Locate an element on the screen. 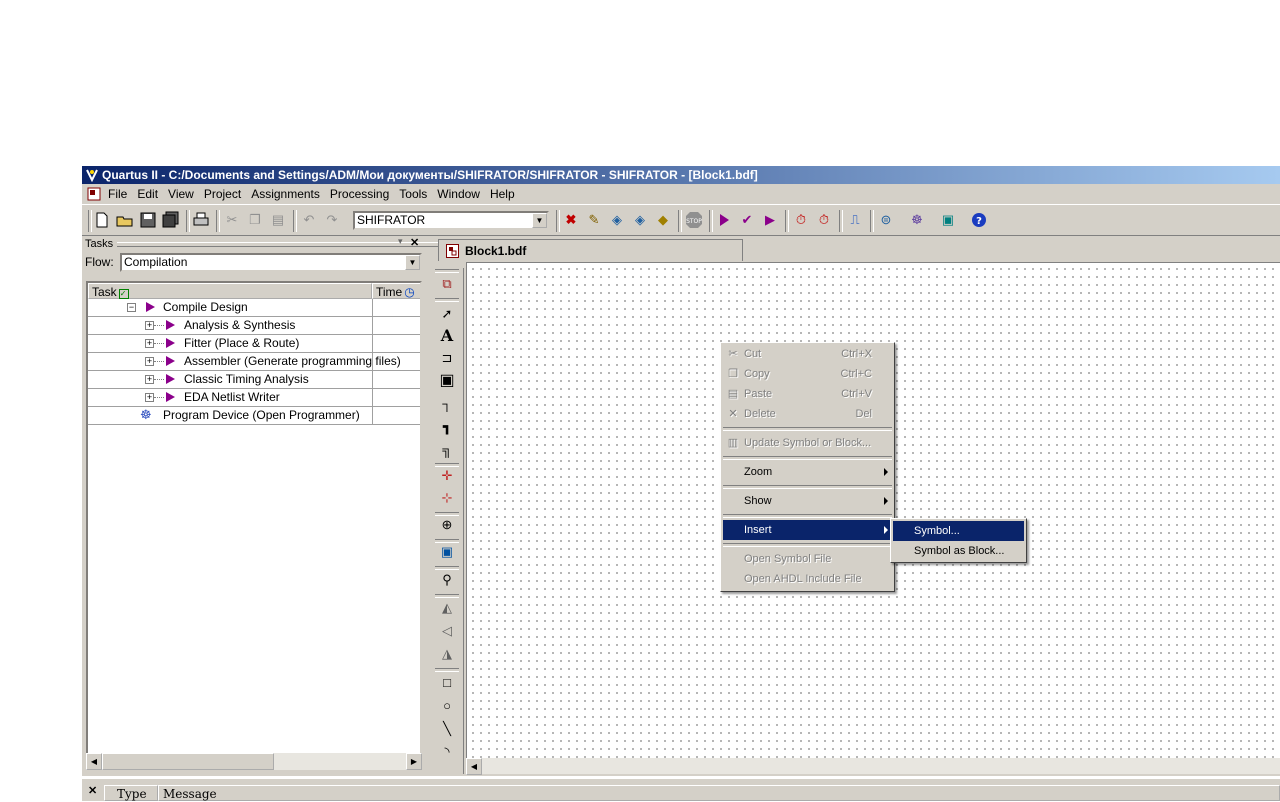 Image resolution: width=1280 pixels, height=802 pixels. project-hierarchy-combo: SHIFRATOR ▼ is located at coordinates (451, 220).